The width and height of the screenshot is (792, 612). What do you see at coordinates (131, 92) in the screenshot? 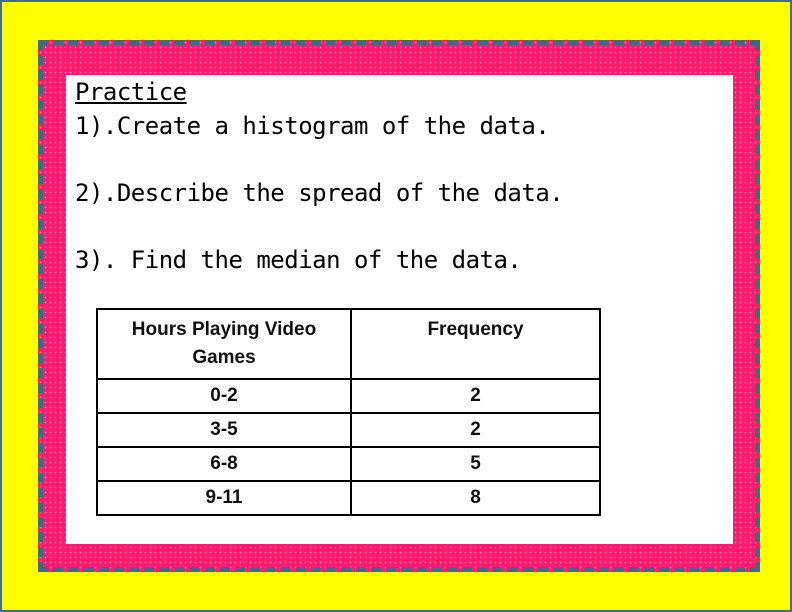
I see `heading: Practice` at bounding box center [131, 92].